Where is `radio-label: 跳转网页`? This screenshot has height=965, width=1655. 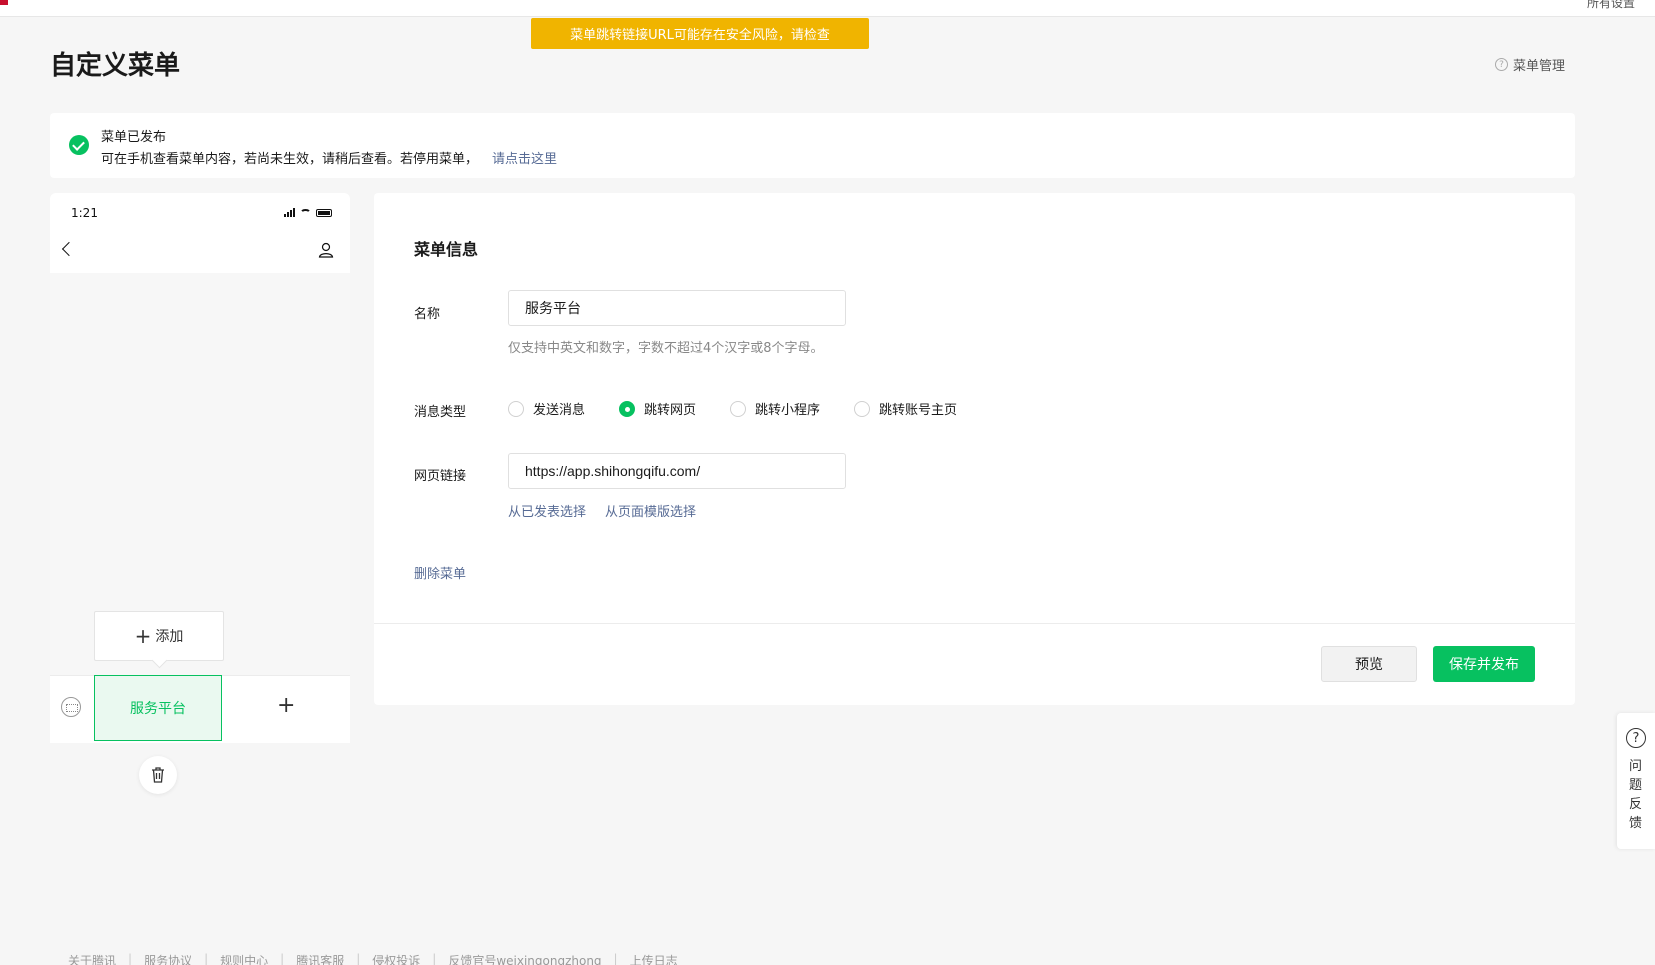 radio-label: 跳转网页 is located at coordinates (670, 410).